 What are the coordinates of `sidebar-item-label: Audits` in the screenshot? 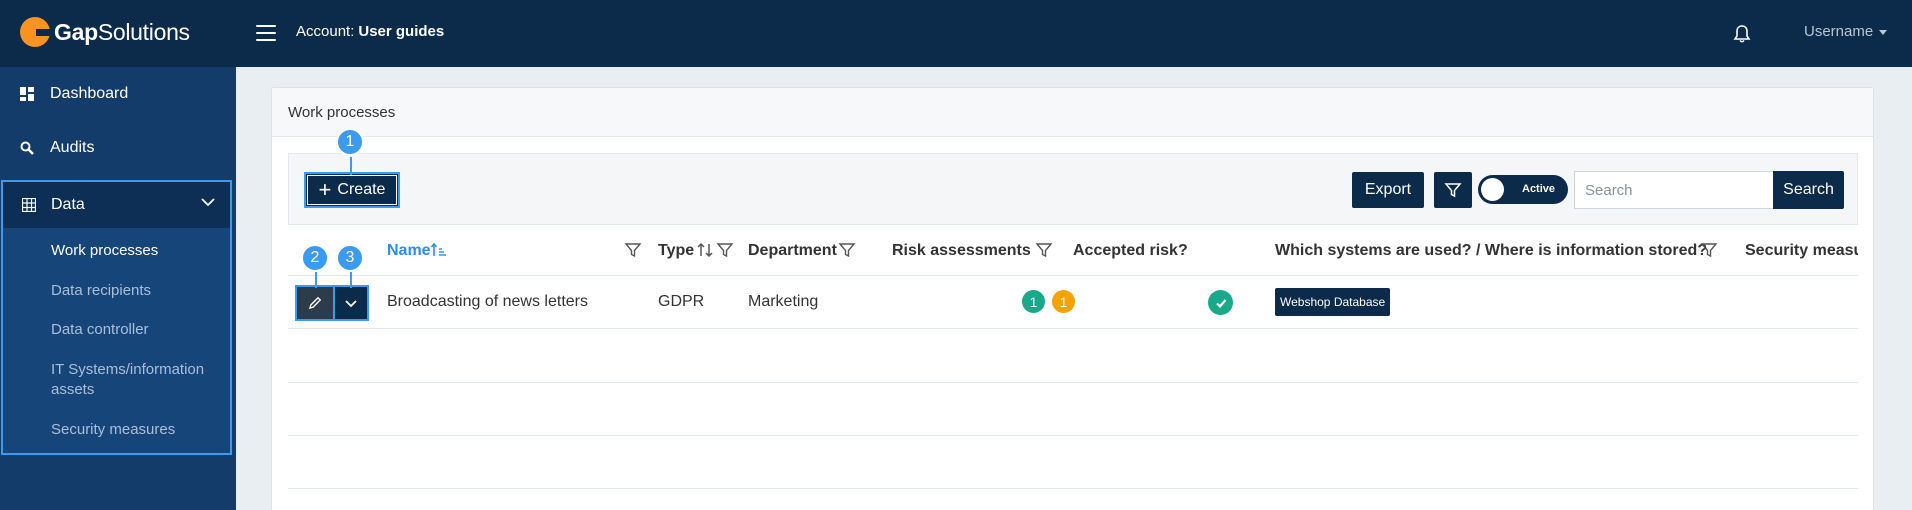 It's located at (72, 147).